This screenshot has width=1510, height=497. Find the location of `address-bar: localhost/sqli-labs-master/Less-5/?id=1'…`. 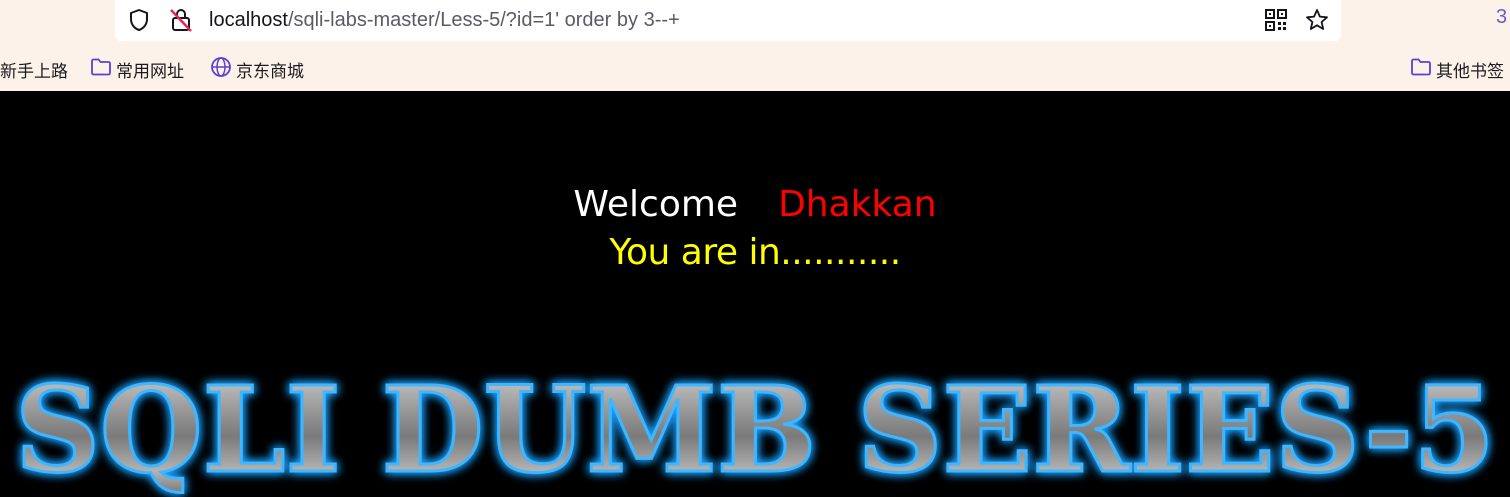

address-bar: localhost/sqli-labs-master/Less-5/?id=1'… is located at coordinates (728, 20).